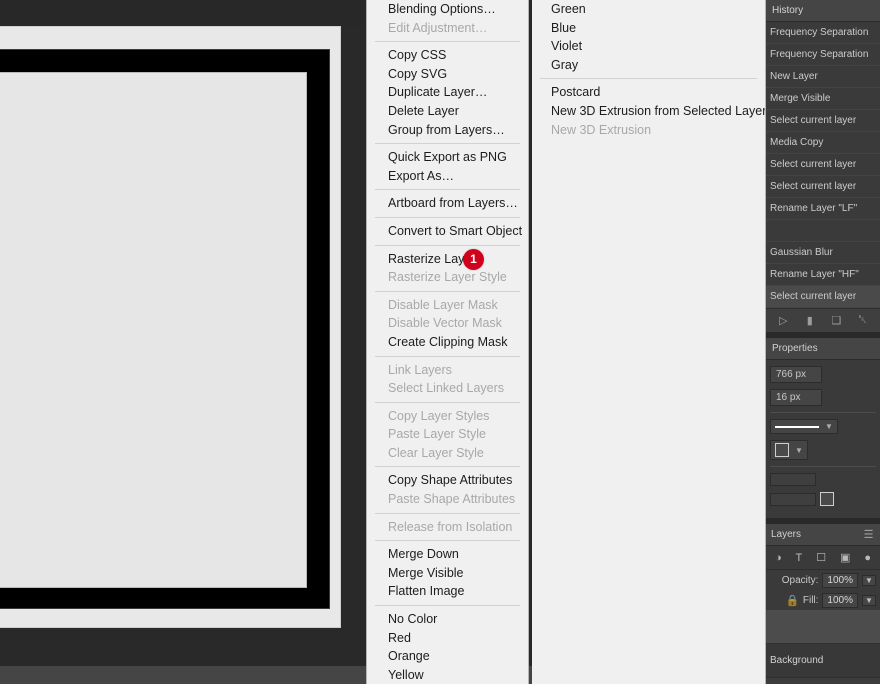 This screenshot has width=880, height=684. What do you see at coordinates (447, 638) in the screenshot?
I see `menu-item: Red` at bounding box center [447, 638].